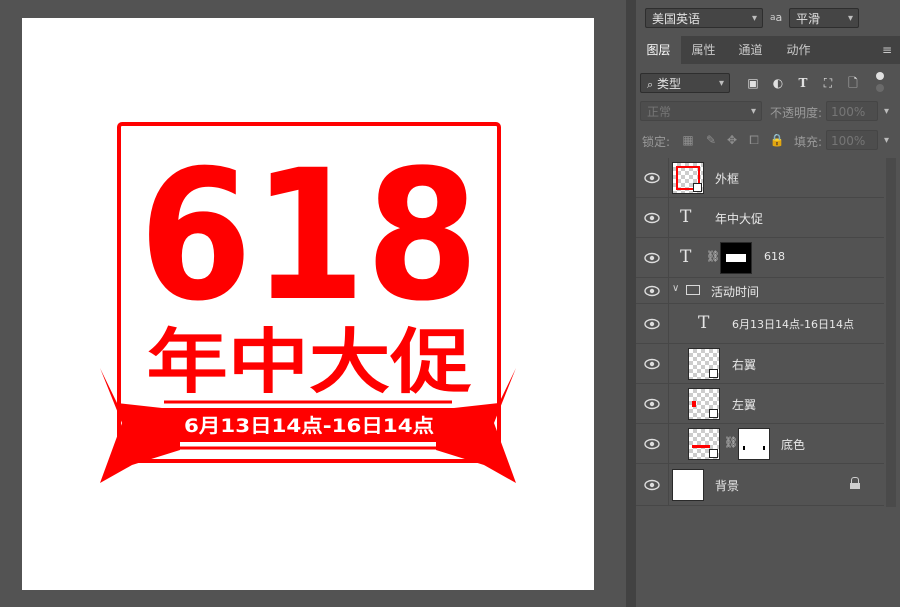  I want to click on blend-mode-value: 正常, so click(659, 112).